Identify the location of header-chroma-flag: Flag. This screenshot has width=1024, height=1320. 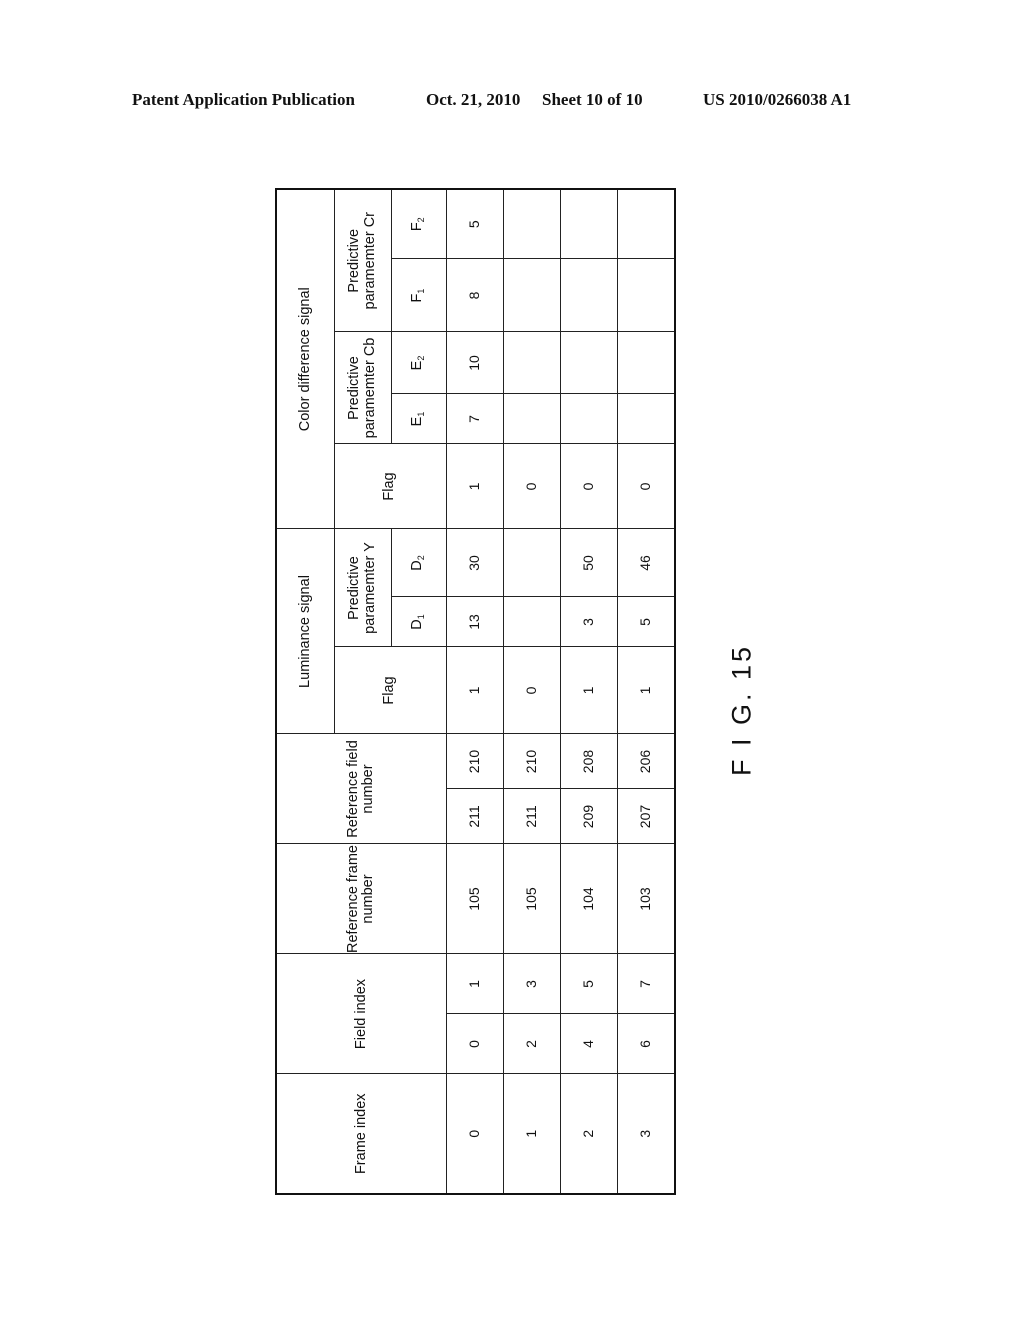
(390, 486).